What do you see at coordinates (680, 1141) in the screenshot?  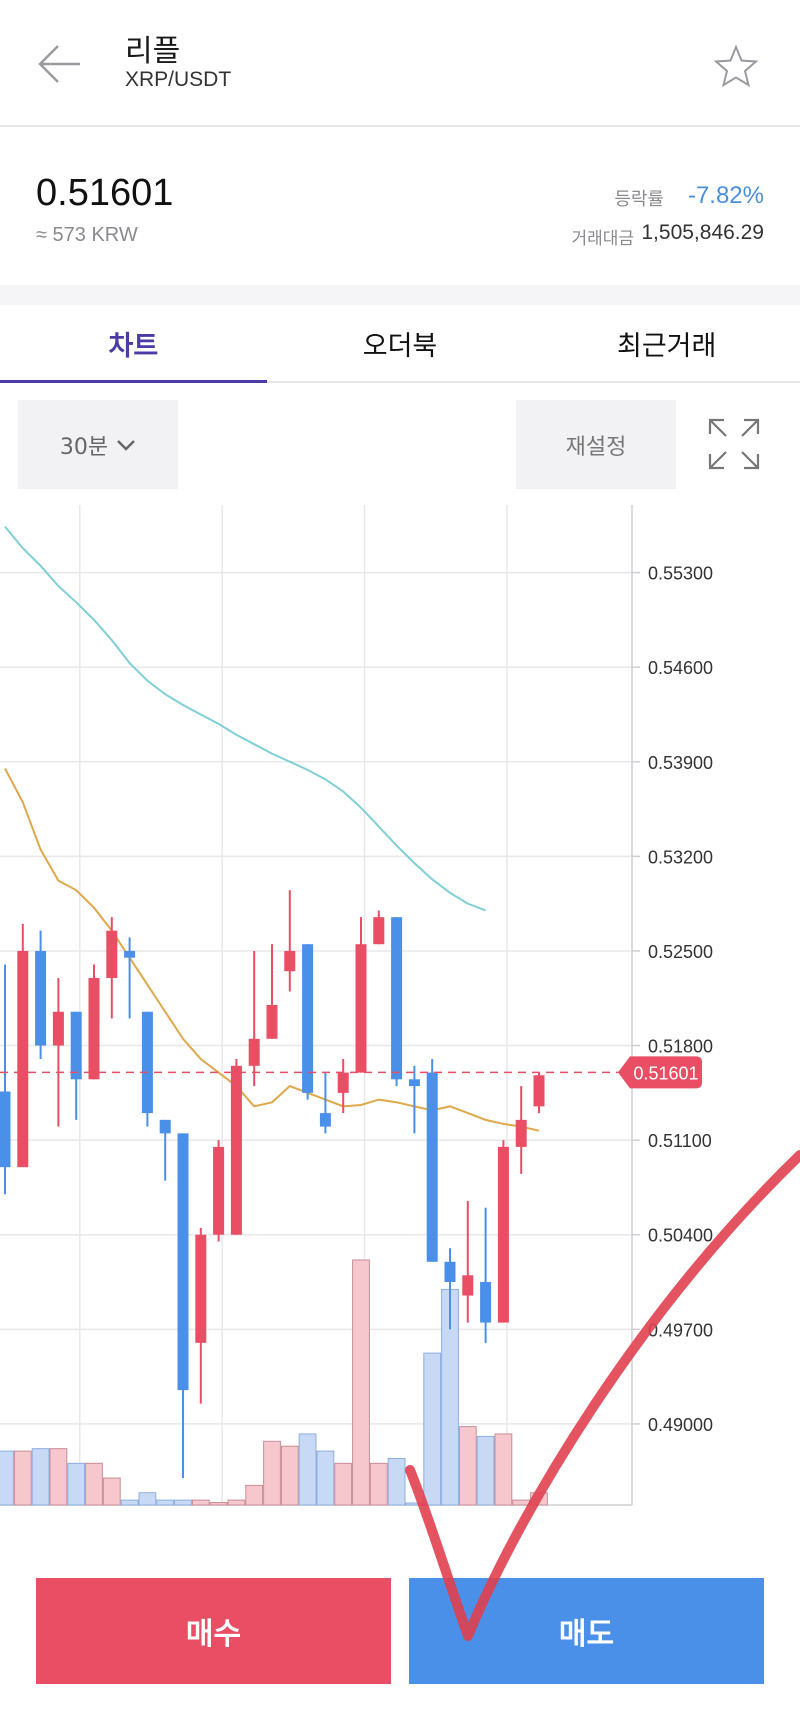 I see `y-tick-label: 0.51100` at bounding box center [680, 1141].